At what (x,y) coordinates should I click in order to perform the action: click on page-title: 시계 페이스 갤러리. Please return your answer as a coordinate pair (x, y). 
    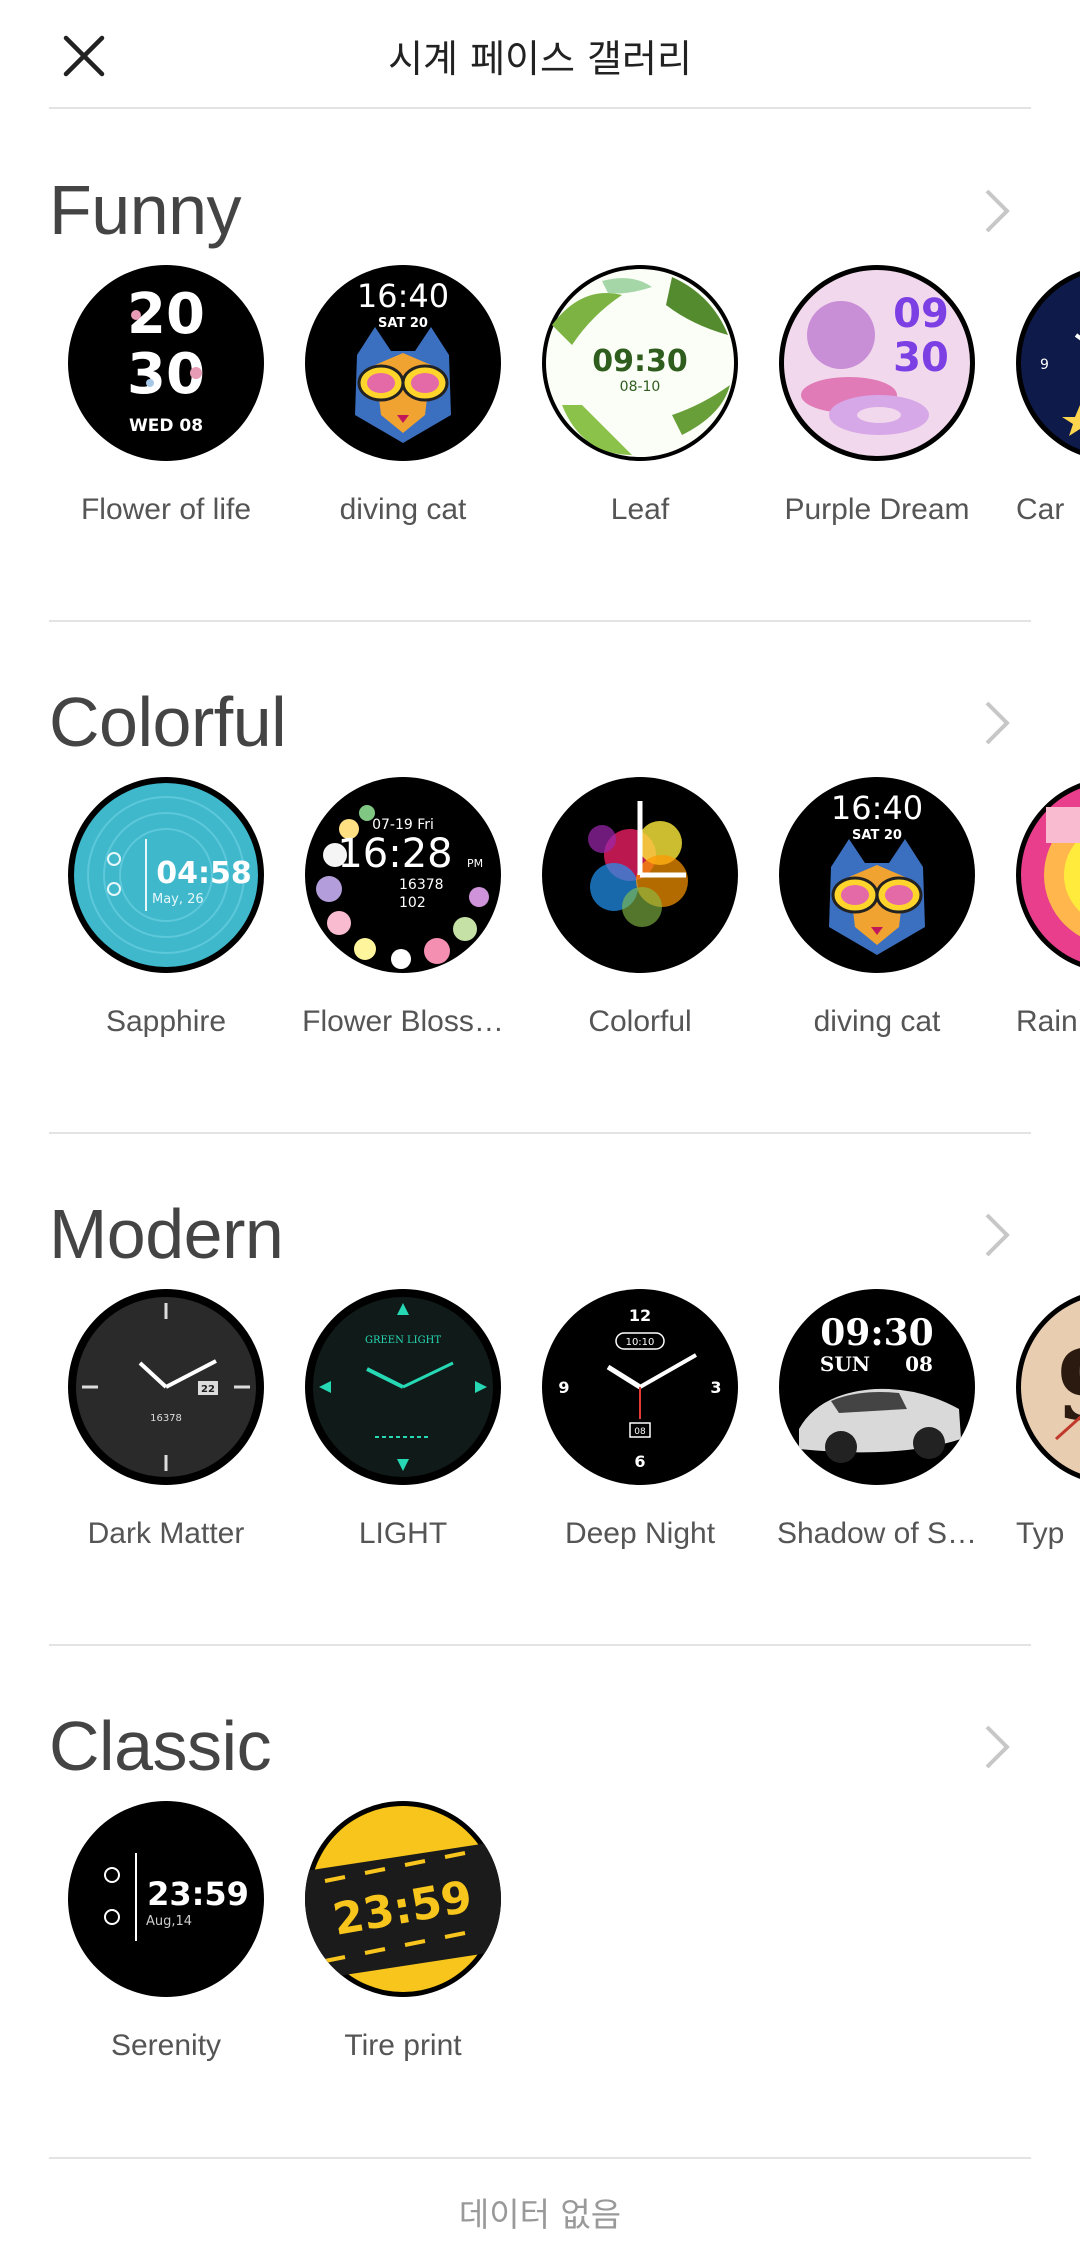
    Looking at the image, I should click on (540, 59).